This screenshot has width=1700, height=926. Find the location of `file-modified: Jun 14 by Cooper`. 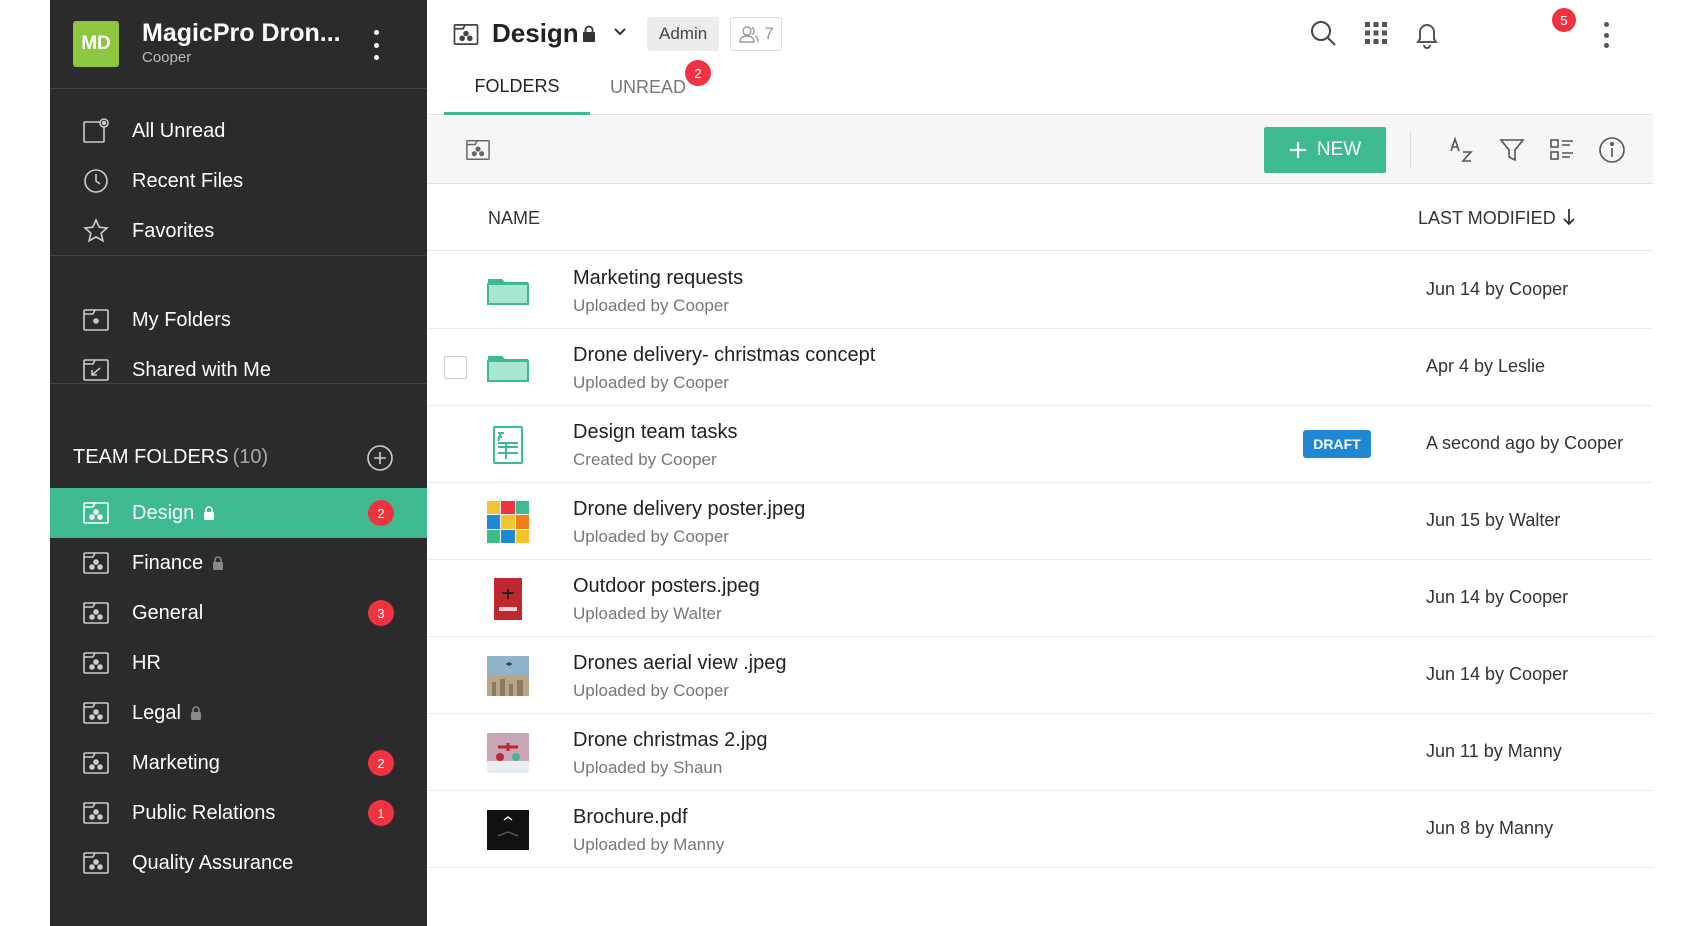

file-modified: Jun 14 by Cooper is located at coordinates (1497, 674).